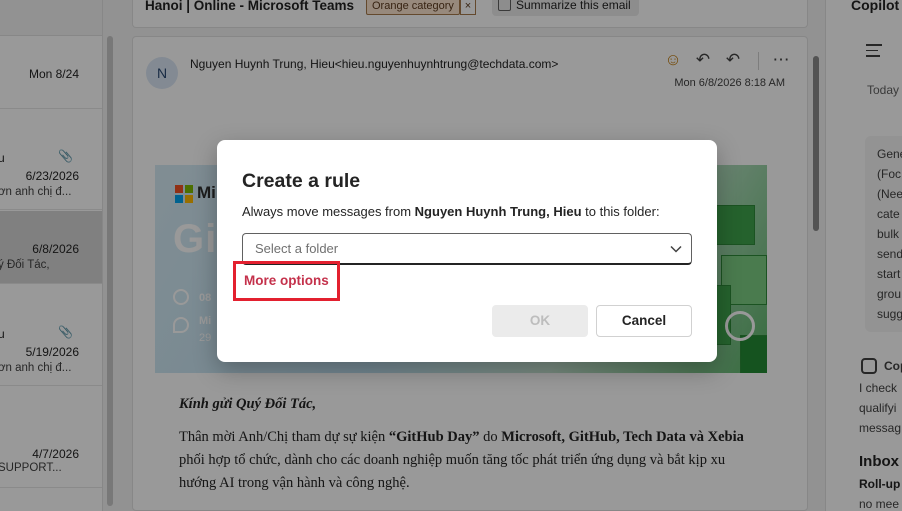  I want to click on more-options-link: More options, so click(286, 281).